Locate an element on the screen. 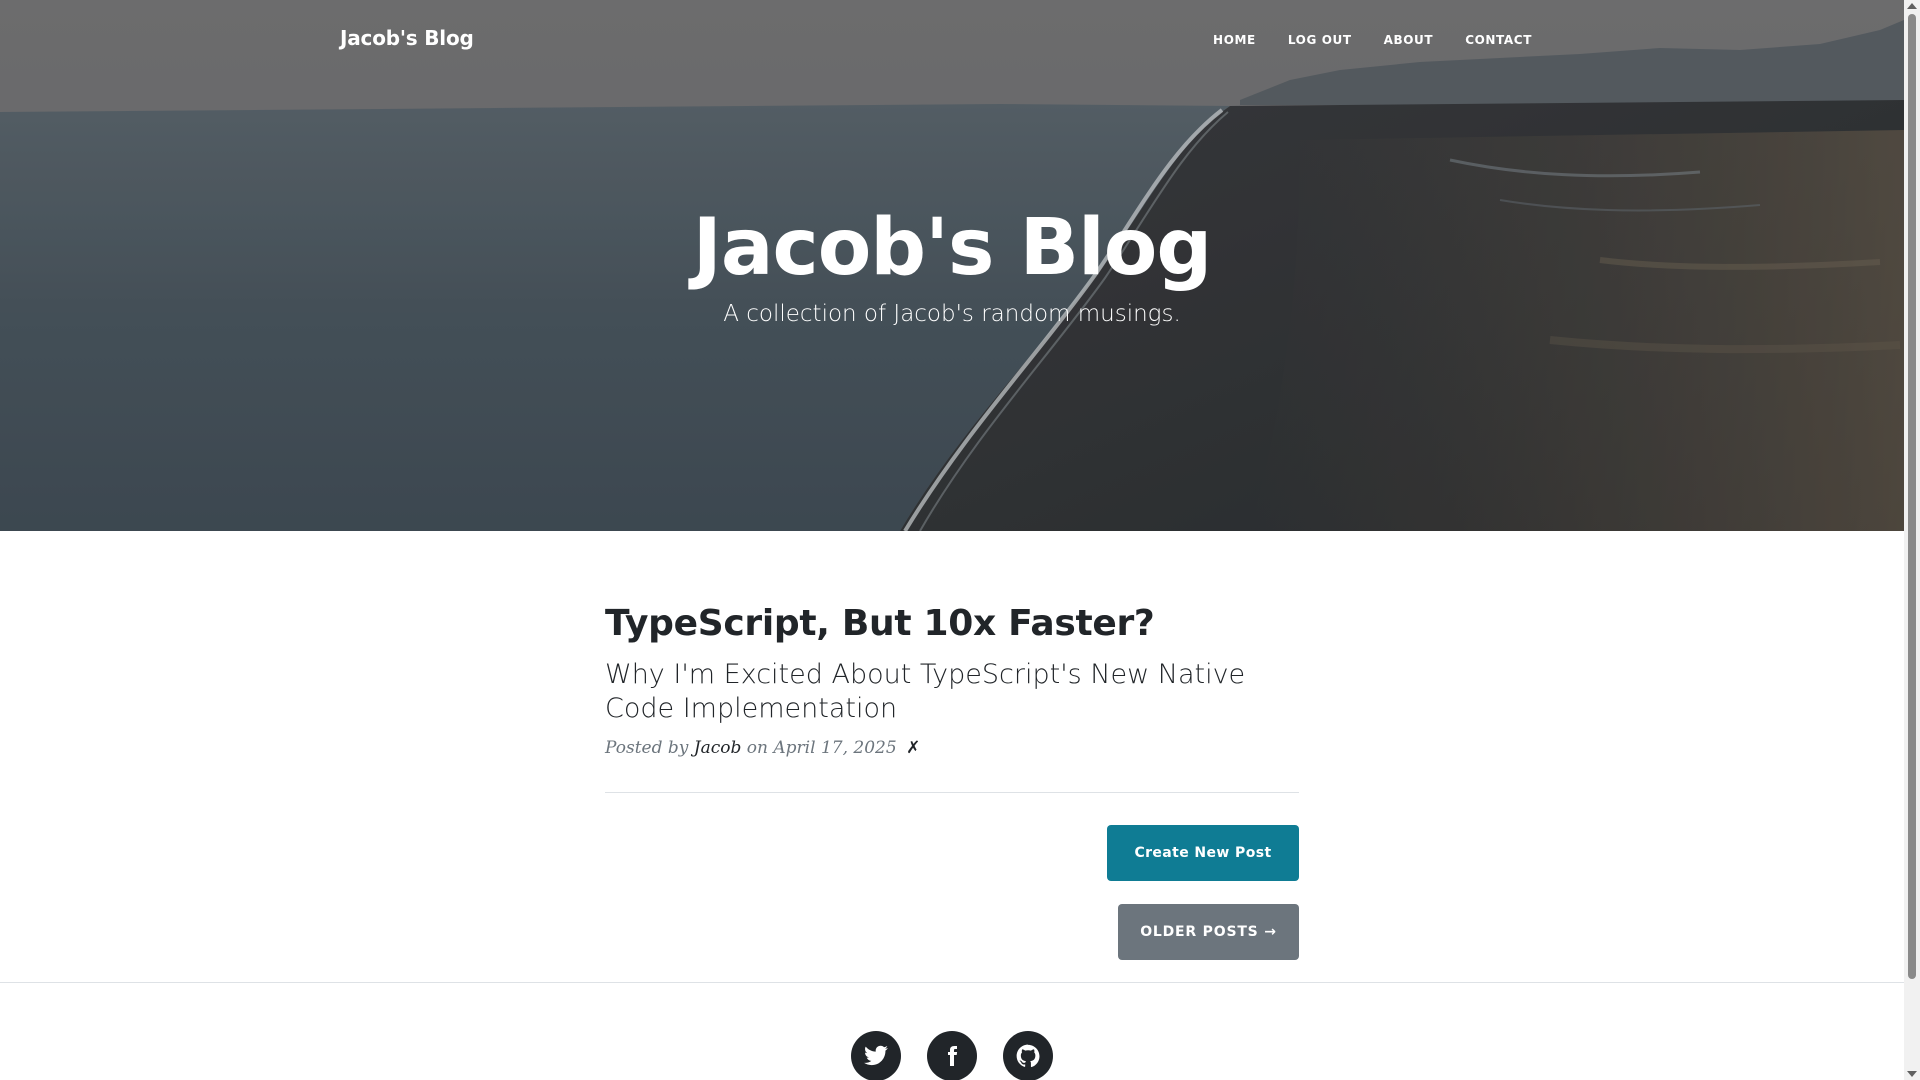 The image size is (1920, 1080). twitter-link is located at coordinates (876, 1055).